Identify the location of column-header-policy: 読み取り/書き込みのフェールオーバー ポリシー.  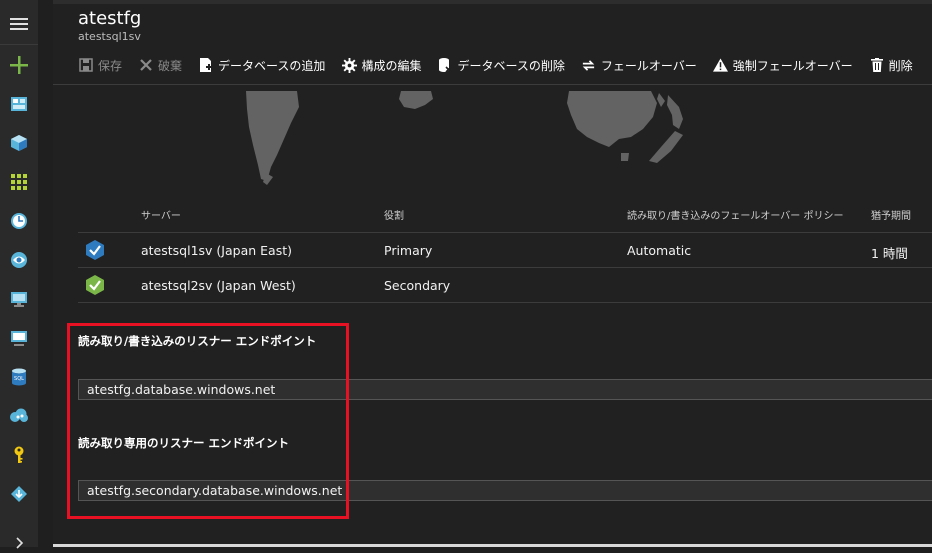
(735, 216).